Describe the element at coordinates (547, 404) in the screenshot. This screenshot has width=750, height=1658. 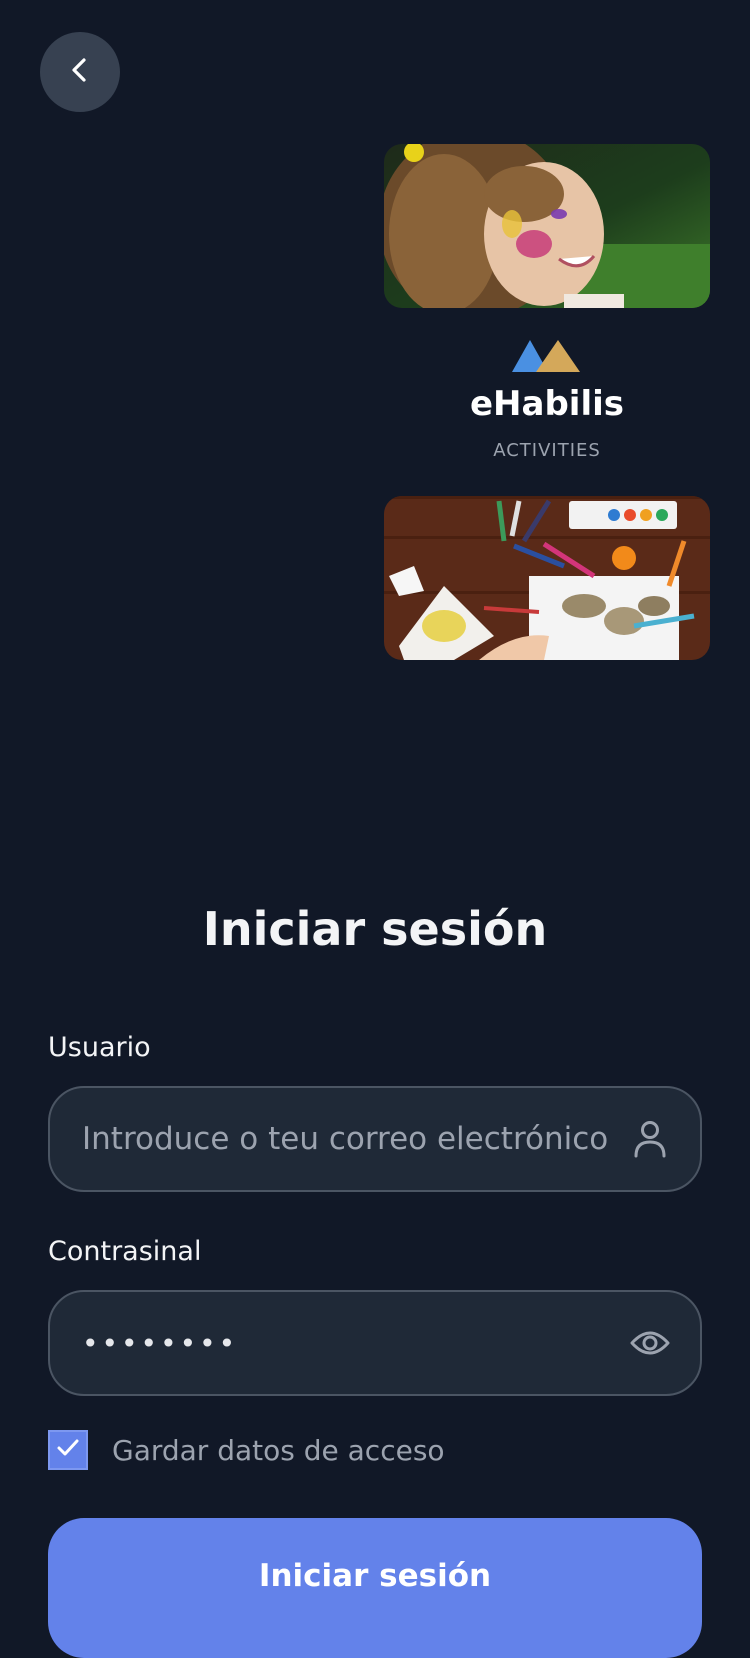
I see `brand-name: eHabilis` at that location.